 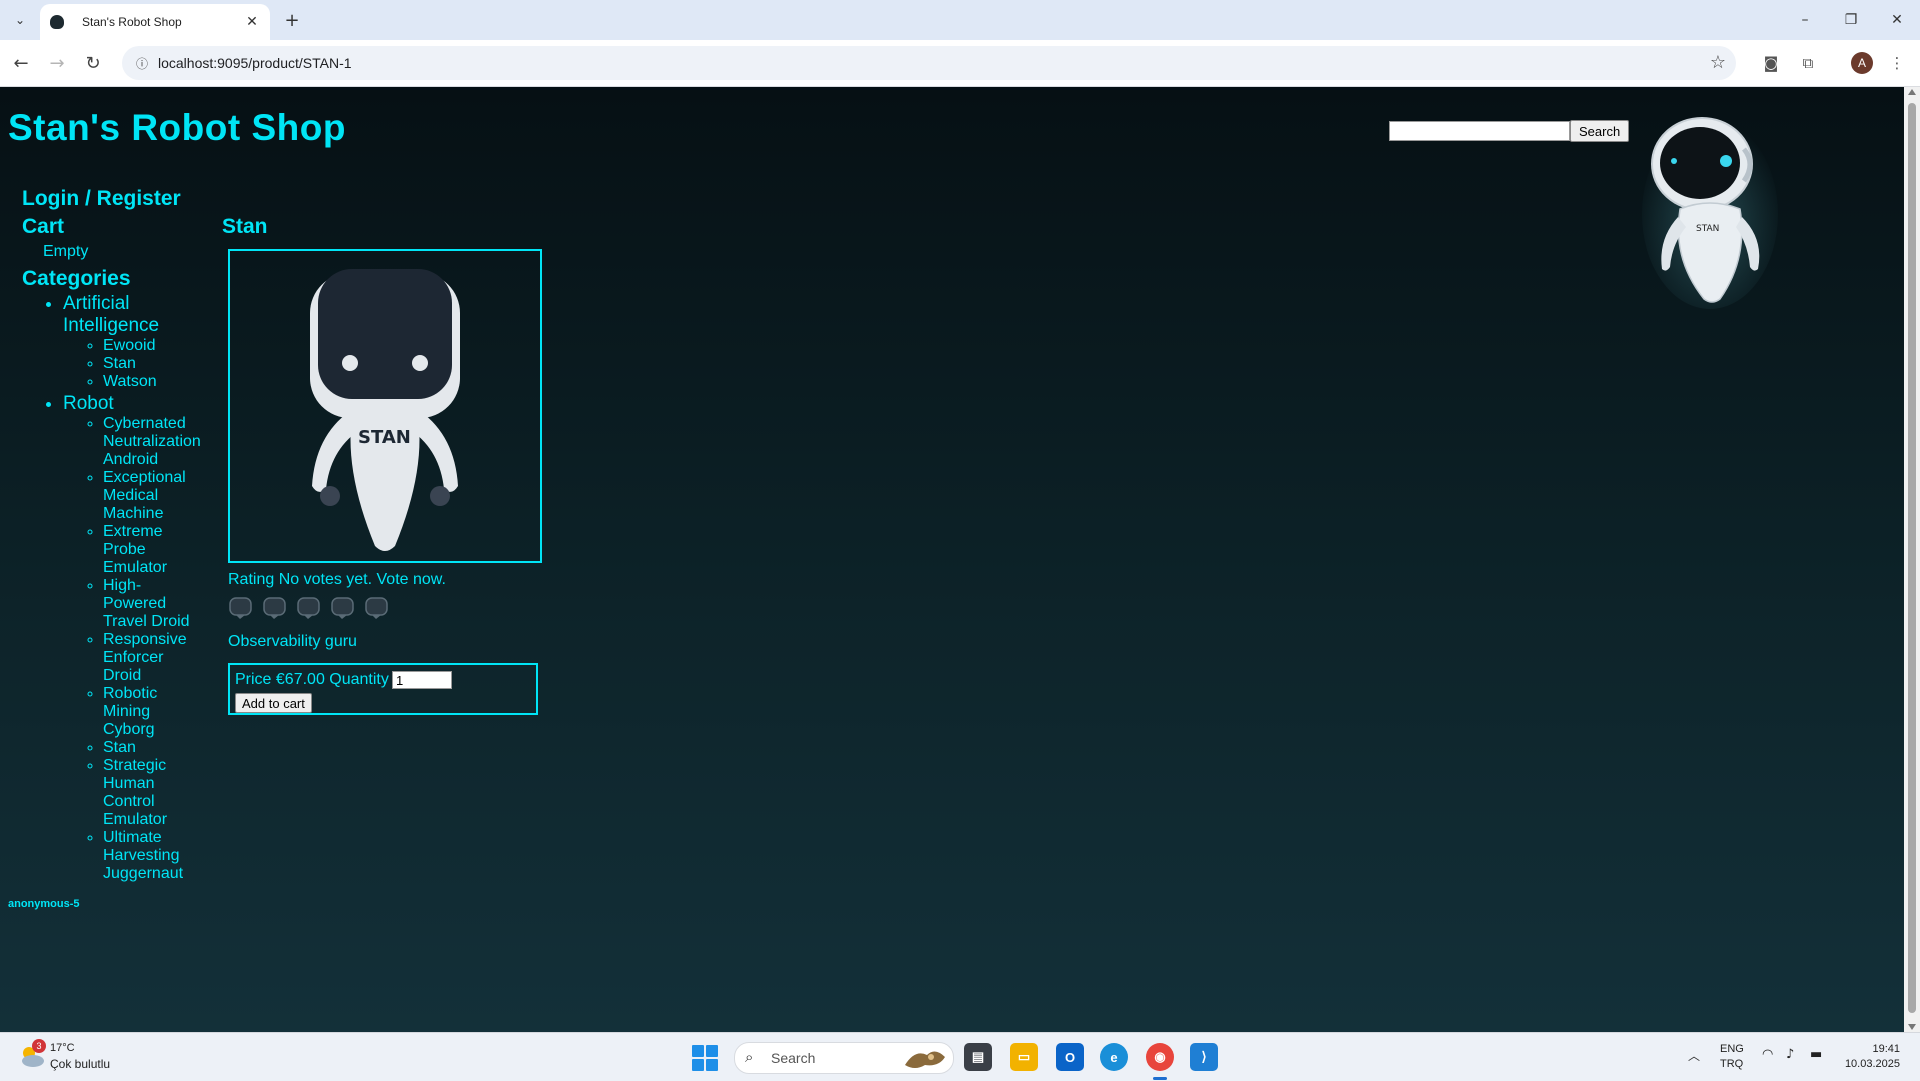 What do you see at coordinates (255, 63) in the screenshot?
I see `url-text: localhost:9095/product/STAN-1` at bounding box center [255, 63].